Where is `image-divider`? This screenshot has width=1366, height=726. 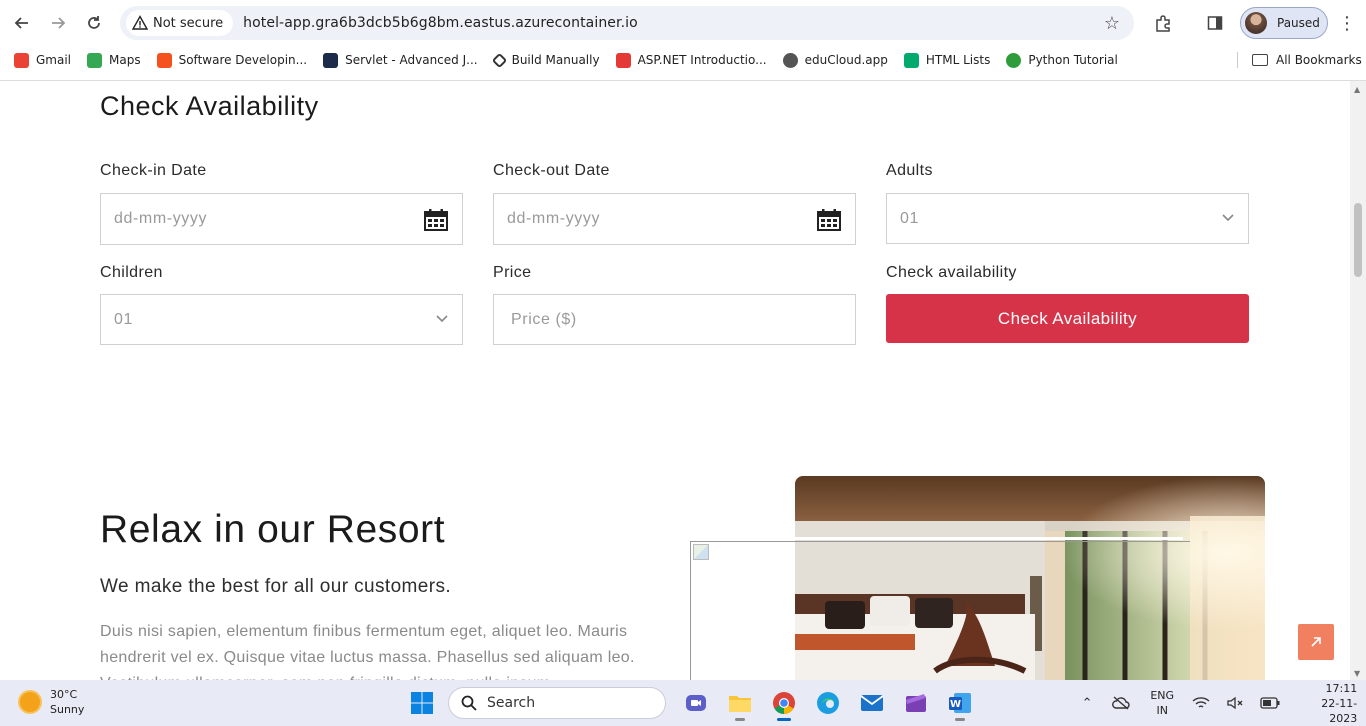
image-divider is located at coordinates (989, 538).